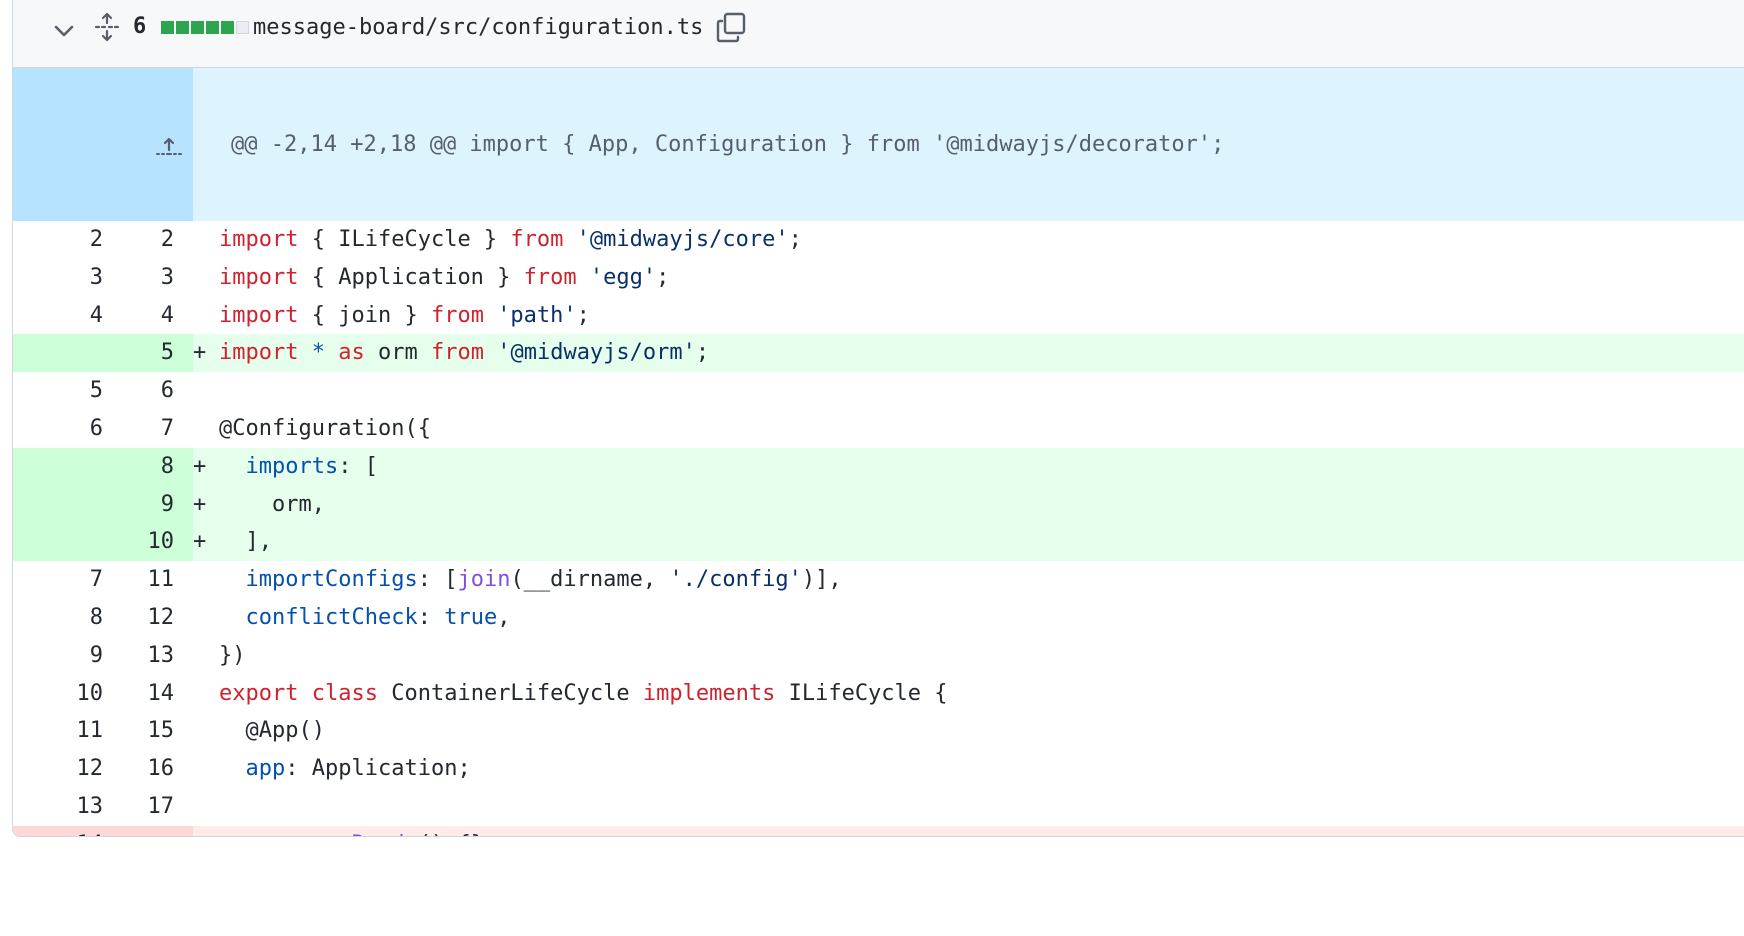  What do you see at coordinates (878, 542) in the screenshot?
I see `addition-line: 10 + ],` at bounding box center [878, 542].